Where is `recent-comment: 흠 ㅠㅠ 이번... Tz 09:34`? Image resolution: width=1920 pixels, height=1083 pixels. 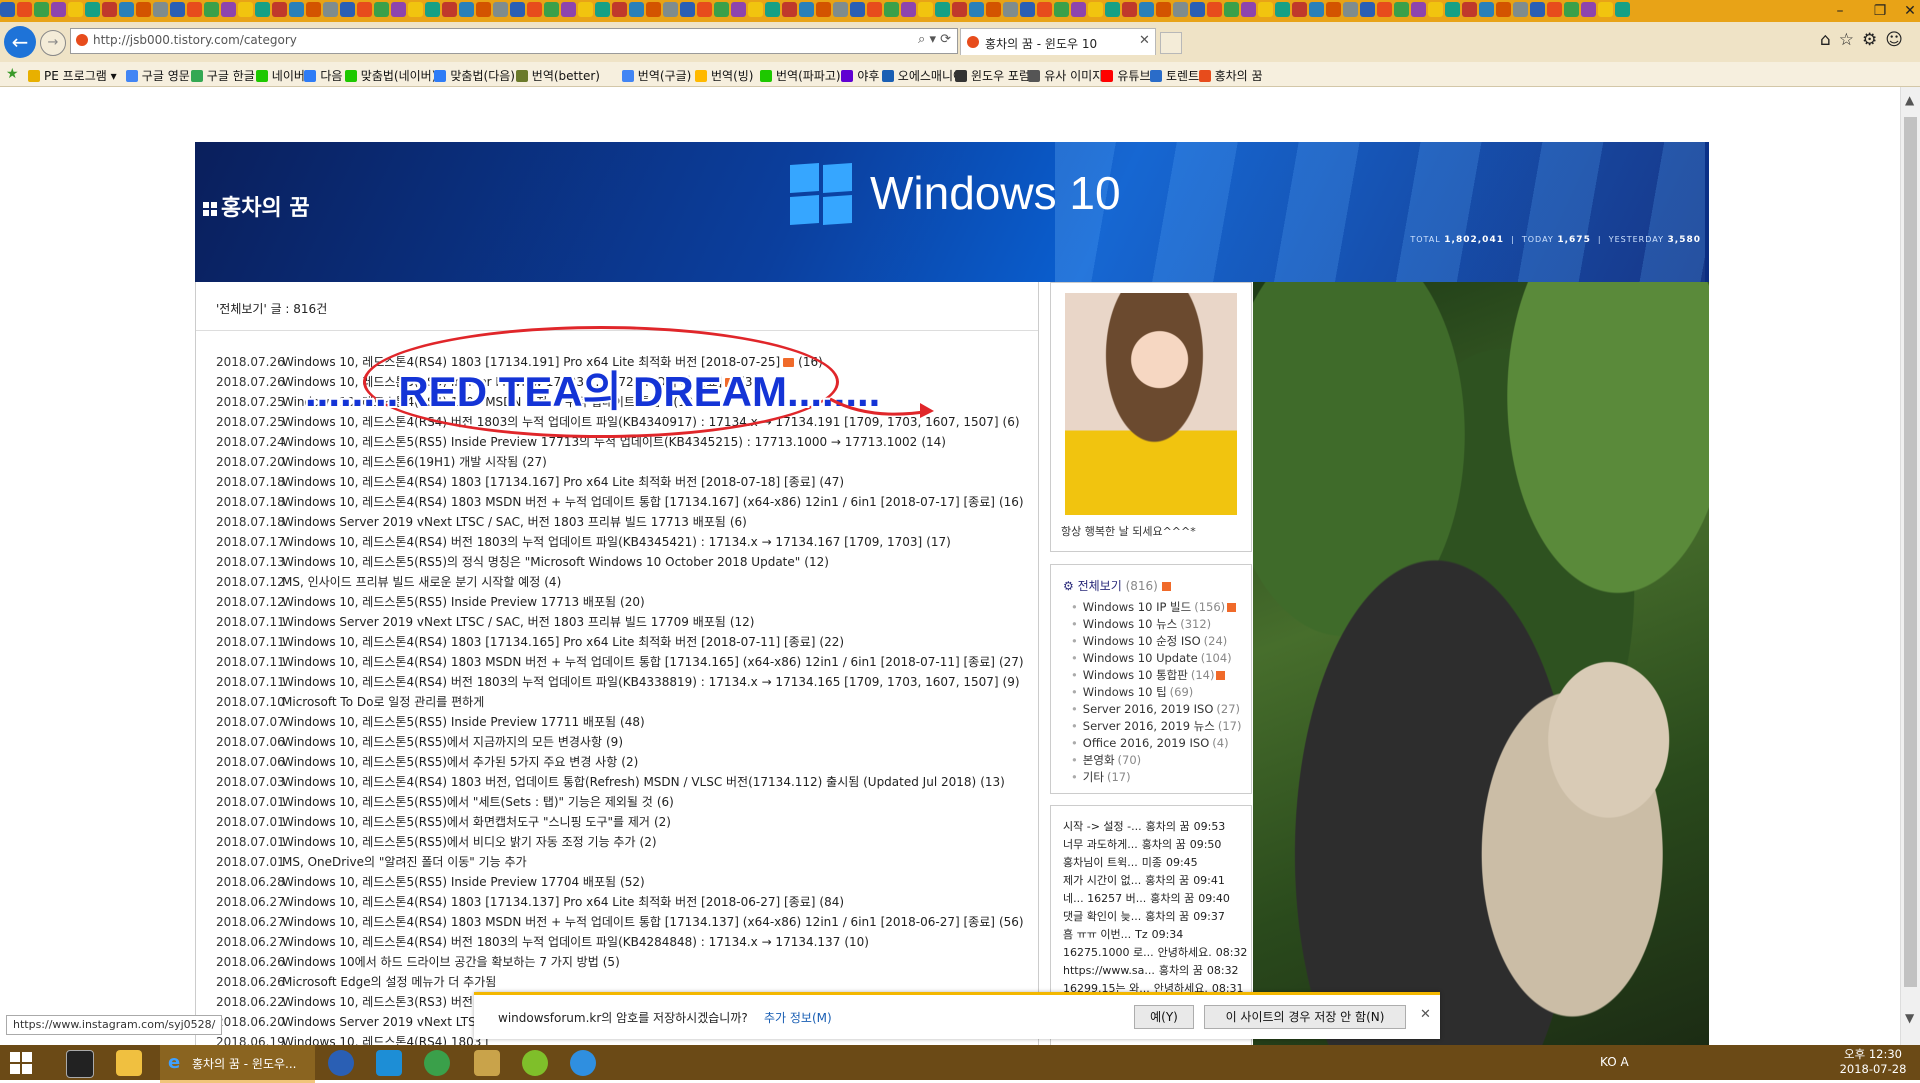
recent-comment: 흠 ㅠㅠ 이번... Tz 09:34 is located at coordinates (1155, 935).